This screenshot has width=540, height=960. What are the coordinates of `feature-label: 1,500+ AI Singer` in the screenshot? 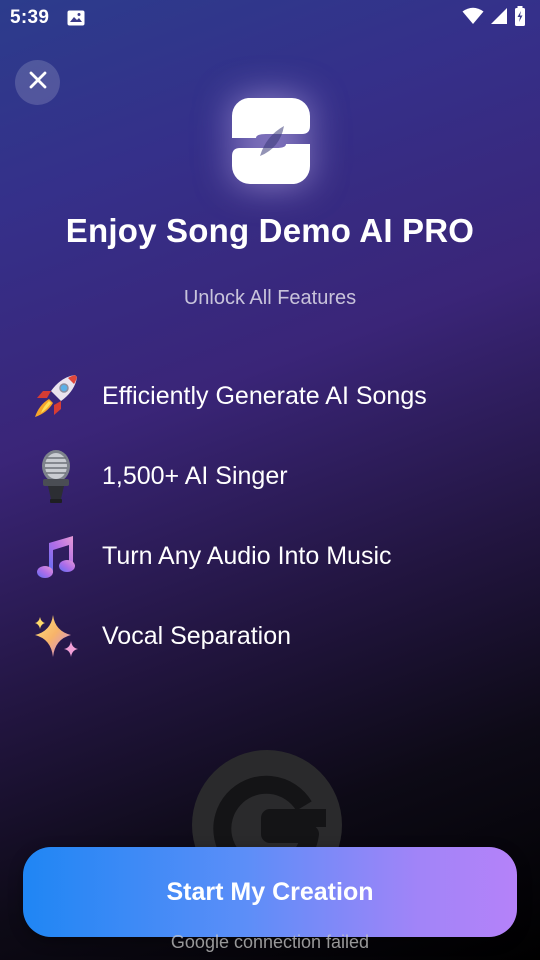 It's located at (195, 475).